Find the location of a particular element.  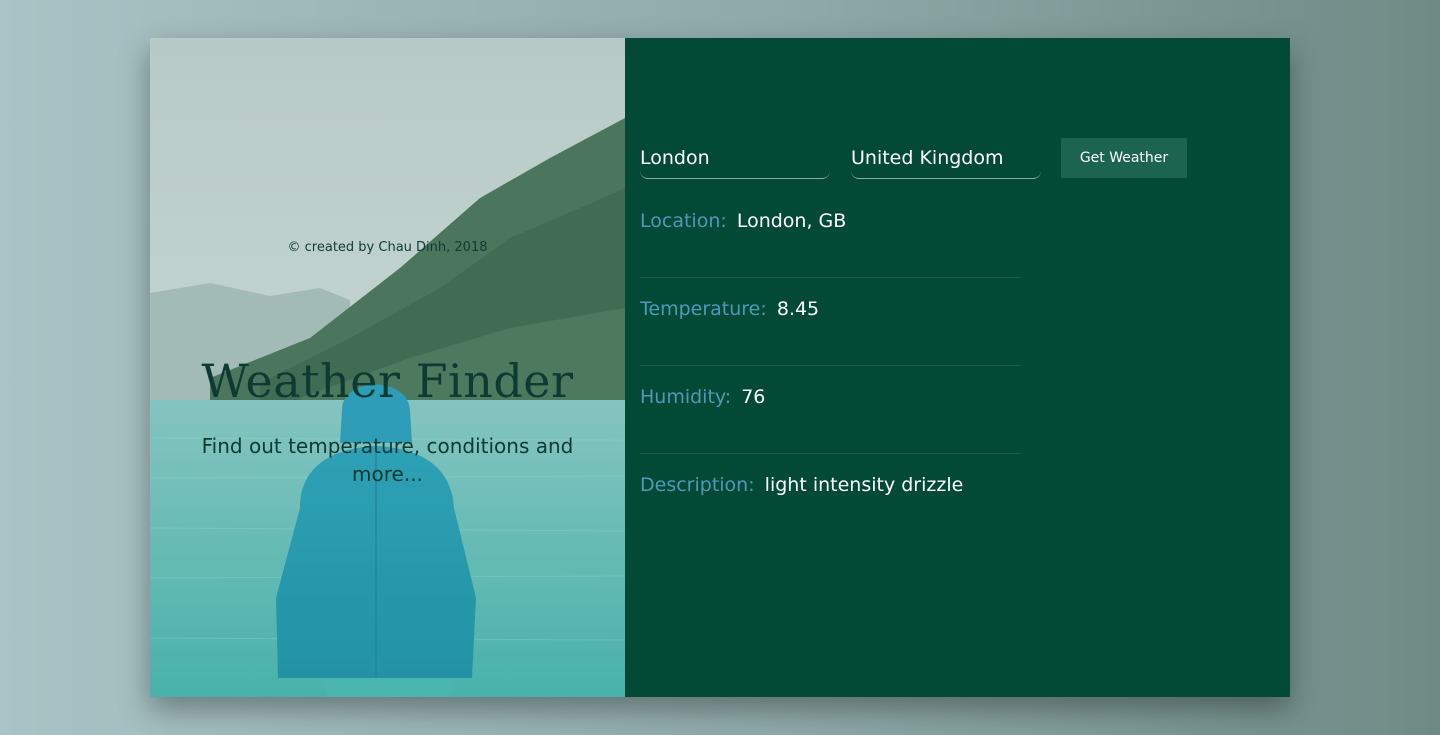

temperature-label: Temperature: is located at coordinates (703, 309).